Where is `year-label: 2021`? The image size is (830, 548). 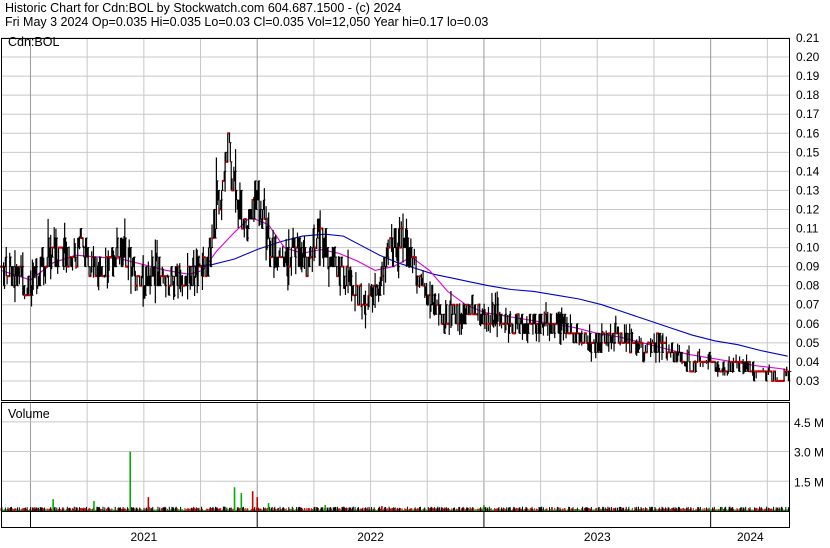
year-label: 2021 is located at coordinates (143, 536).